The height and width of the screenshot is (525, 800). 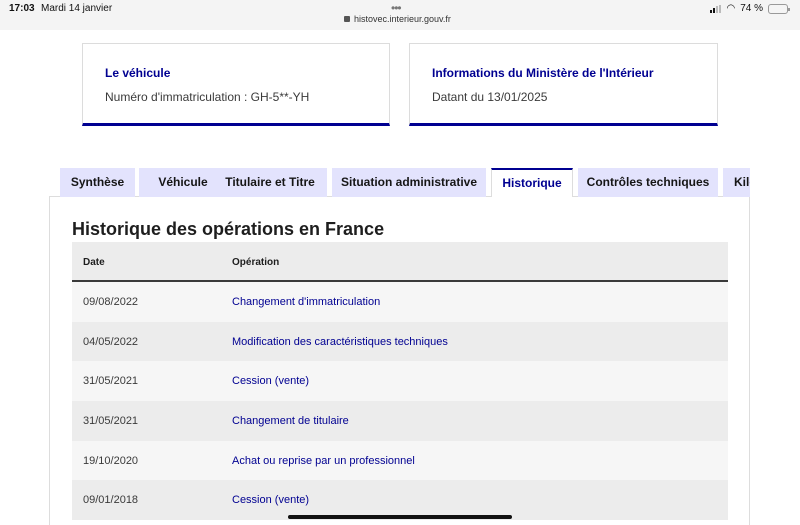 What do you see at coordinates (402, 19) in the screenshot?
I see `address-url: histovec.interieur.gouv.fr` at bounding box center [402, 19].